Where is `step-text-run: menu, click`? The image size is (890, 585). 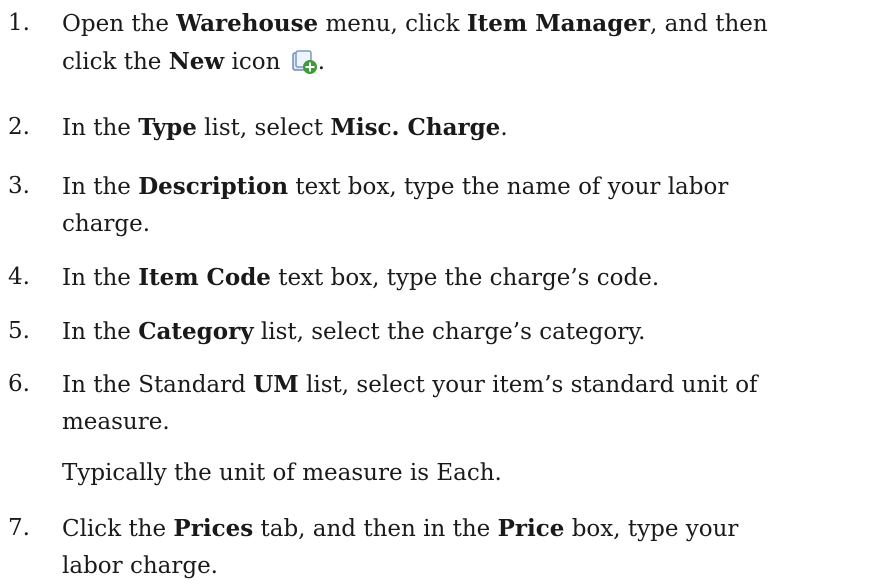 step-text-run: menu, click is located at coordinates (392, 24).